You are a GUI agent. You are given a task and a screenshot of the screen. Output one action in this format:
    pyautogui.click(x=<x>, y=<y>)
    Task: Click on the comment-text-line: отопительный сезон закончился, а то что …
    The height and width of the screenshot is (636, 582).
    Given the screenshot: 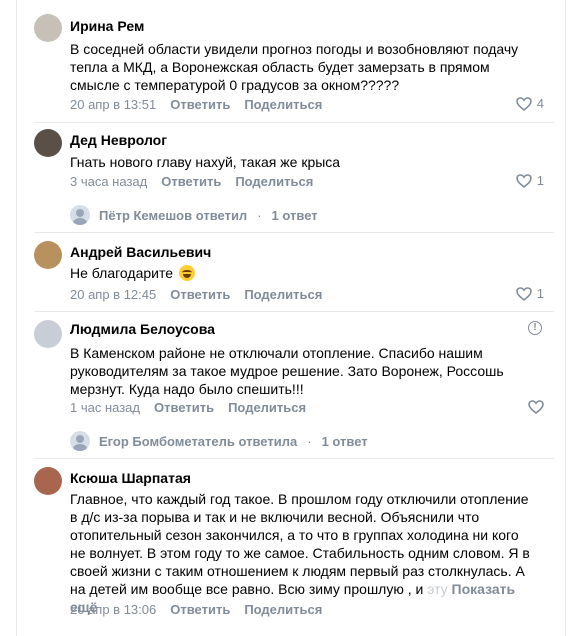 What is the action you would take?
    pyautogui.click(x=294, y=535)
    